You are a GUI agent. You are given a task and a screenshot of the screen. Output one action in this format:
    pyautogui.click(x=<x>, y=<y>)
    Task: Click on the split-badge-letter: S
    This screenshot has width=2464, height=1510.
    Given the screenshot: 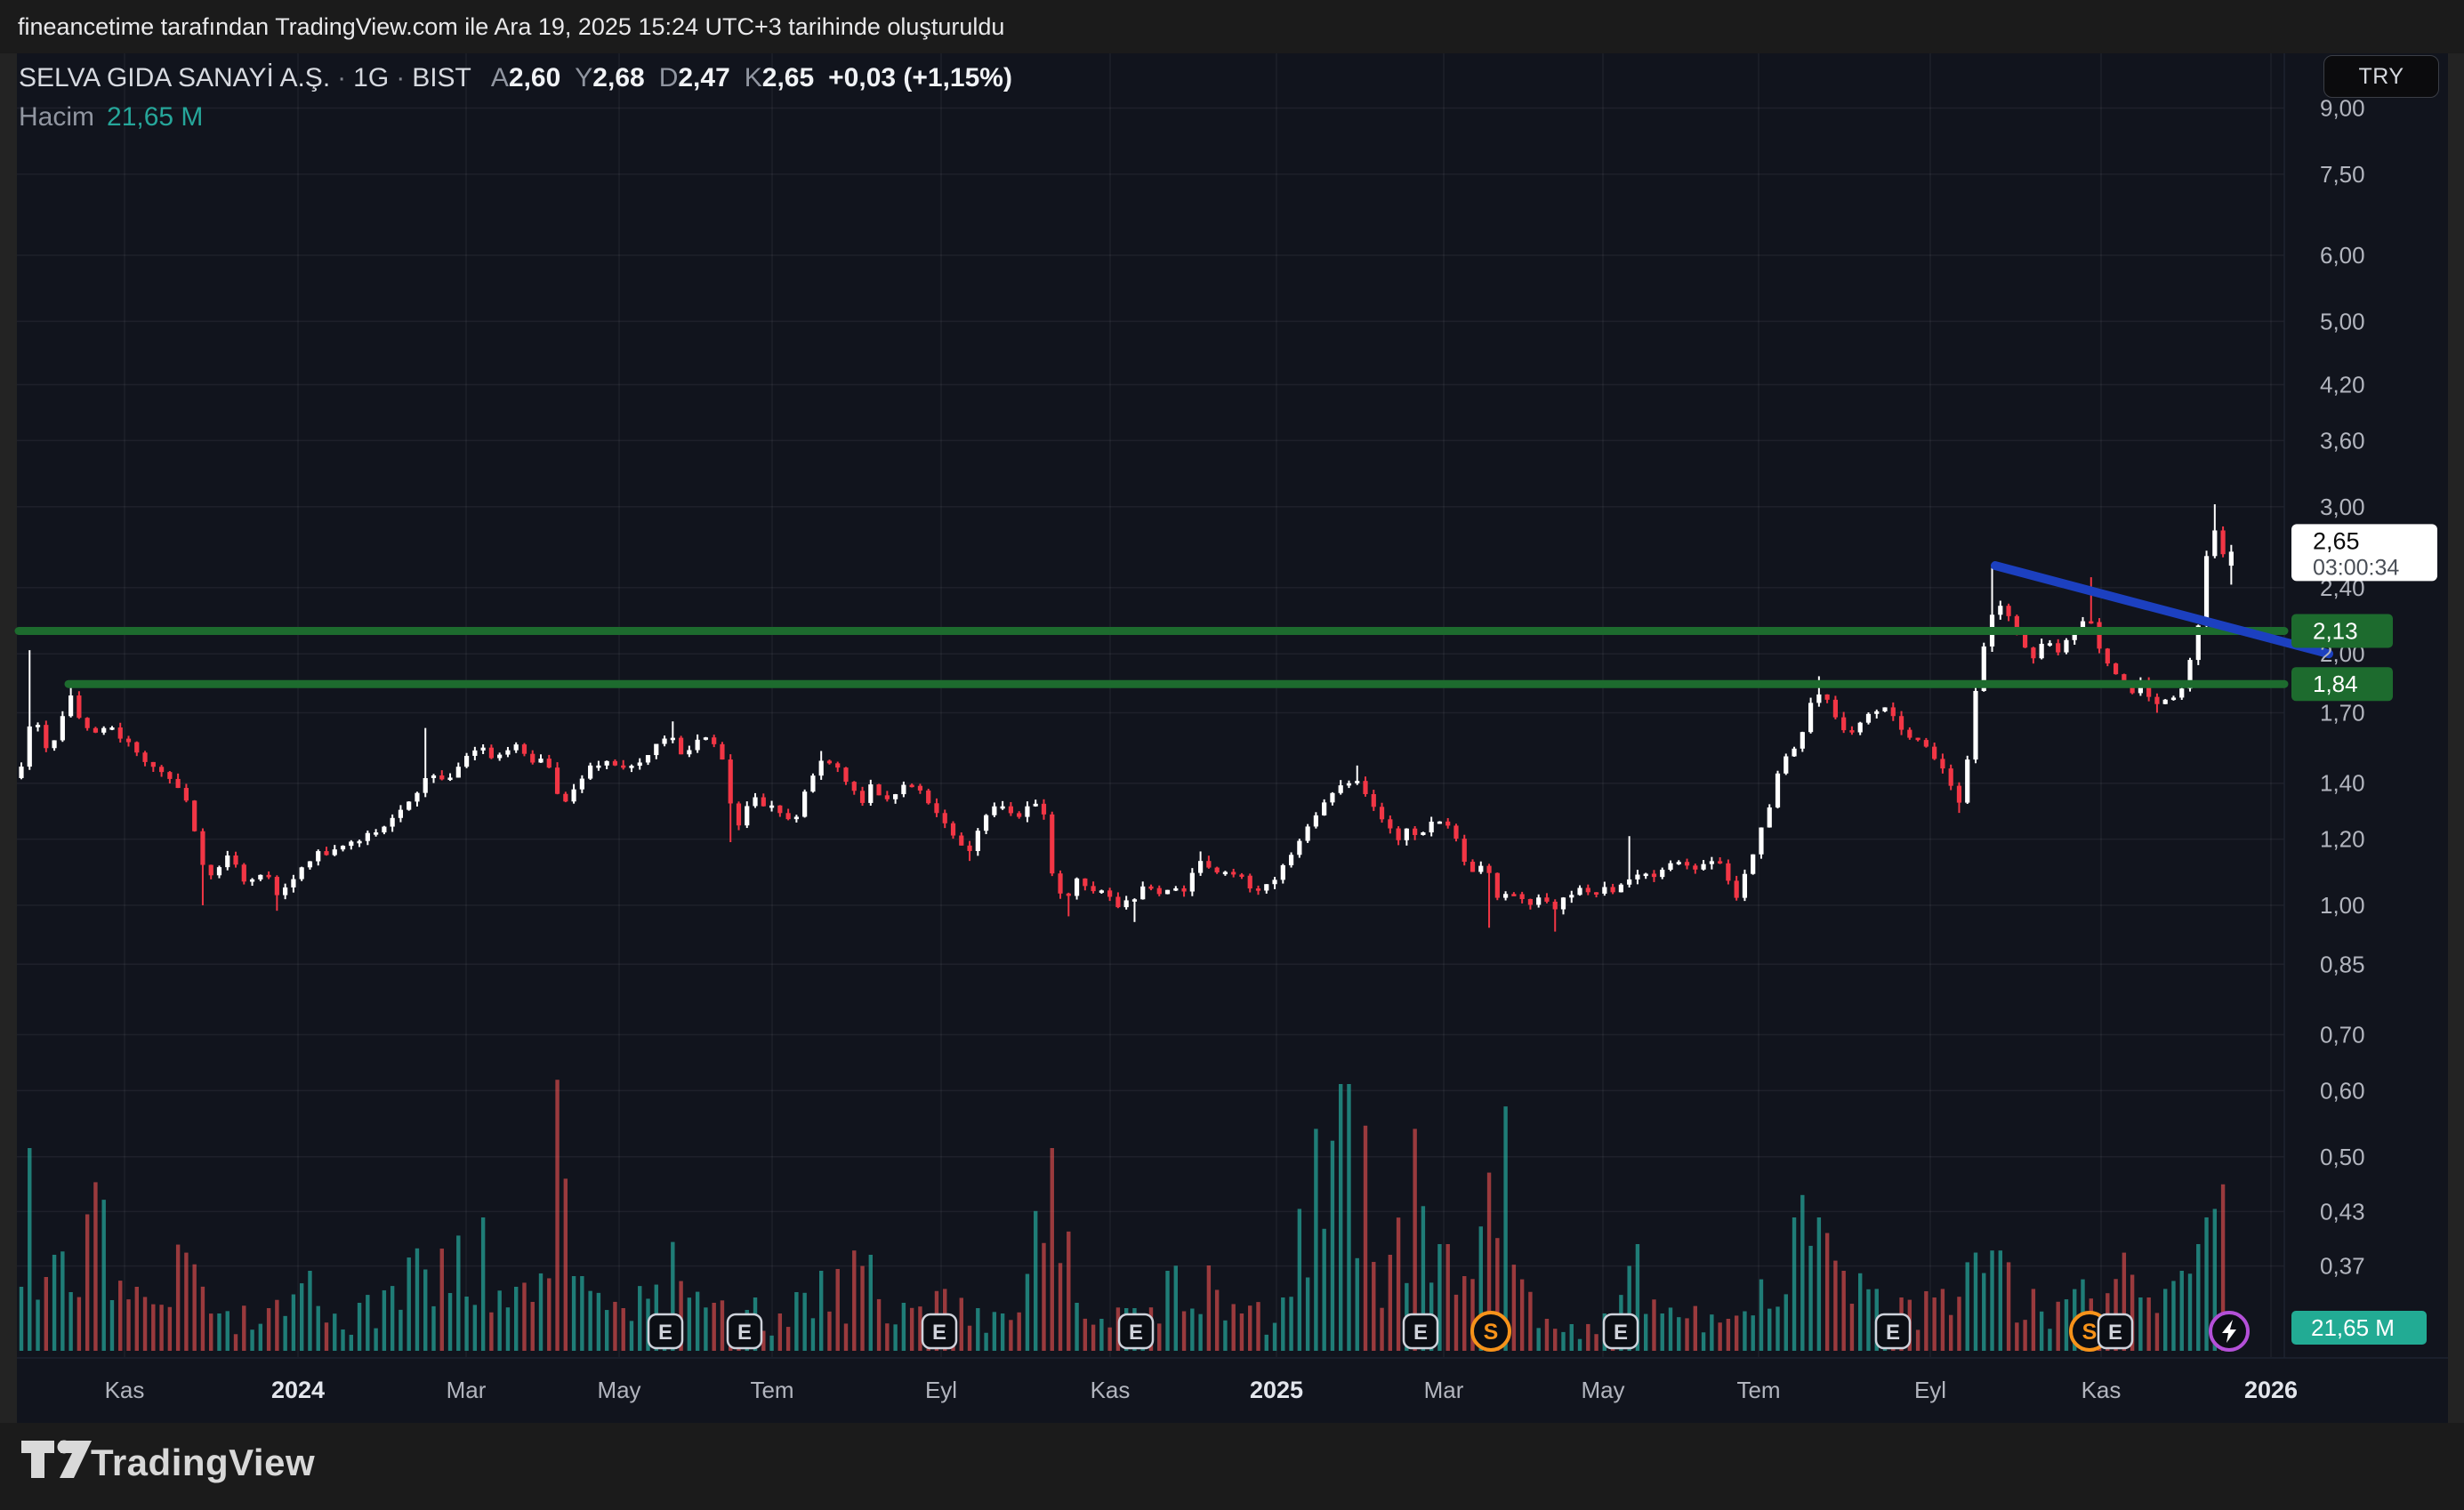 What is the action you would take?
    pyautogui.click(x=2090, y=1332)
    